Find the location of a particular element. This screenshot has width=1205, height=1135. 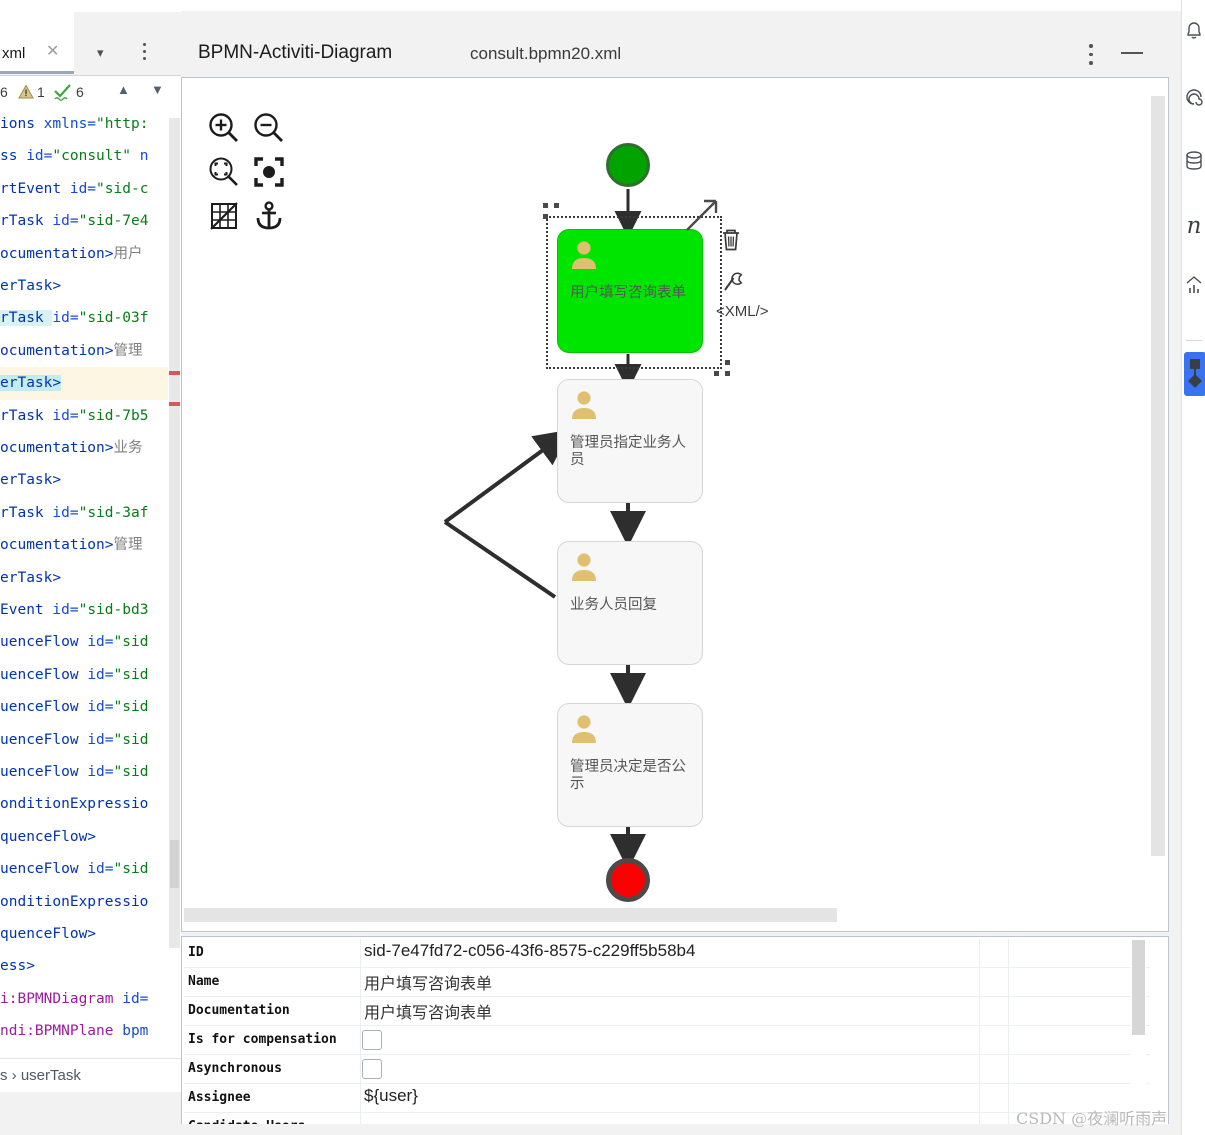

delete-icon is located at coordinates (731, 242).